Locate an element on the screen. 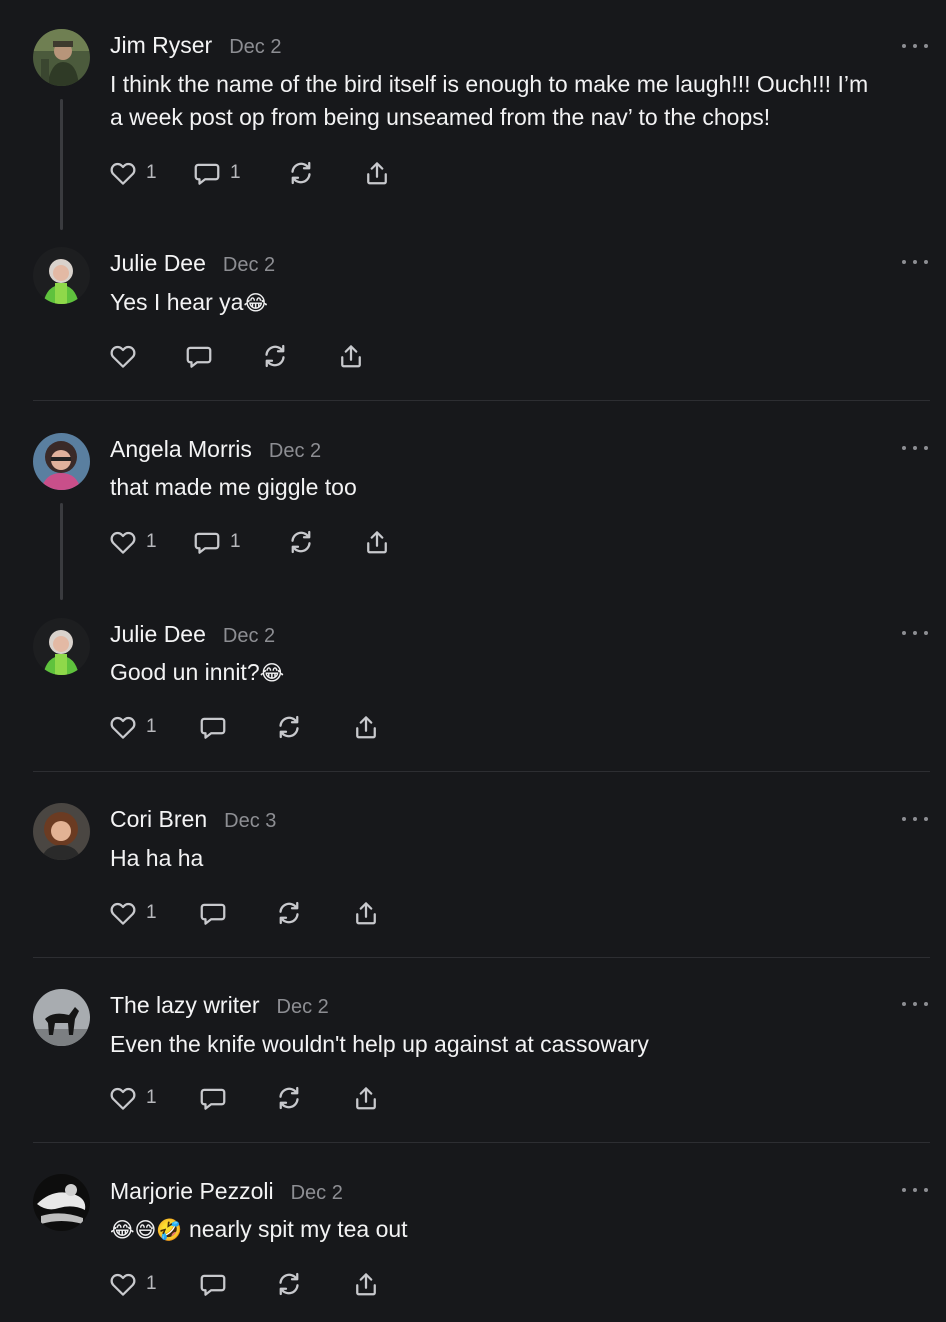 Image resolution: width=946 pixels, height=1322 pixels. like-button is located at coordinates (123, 356).